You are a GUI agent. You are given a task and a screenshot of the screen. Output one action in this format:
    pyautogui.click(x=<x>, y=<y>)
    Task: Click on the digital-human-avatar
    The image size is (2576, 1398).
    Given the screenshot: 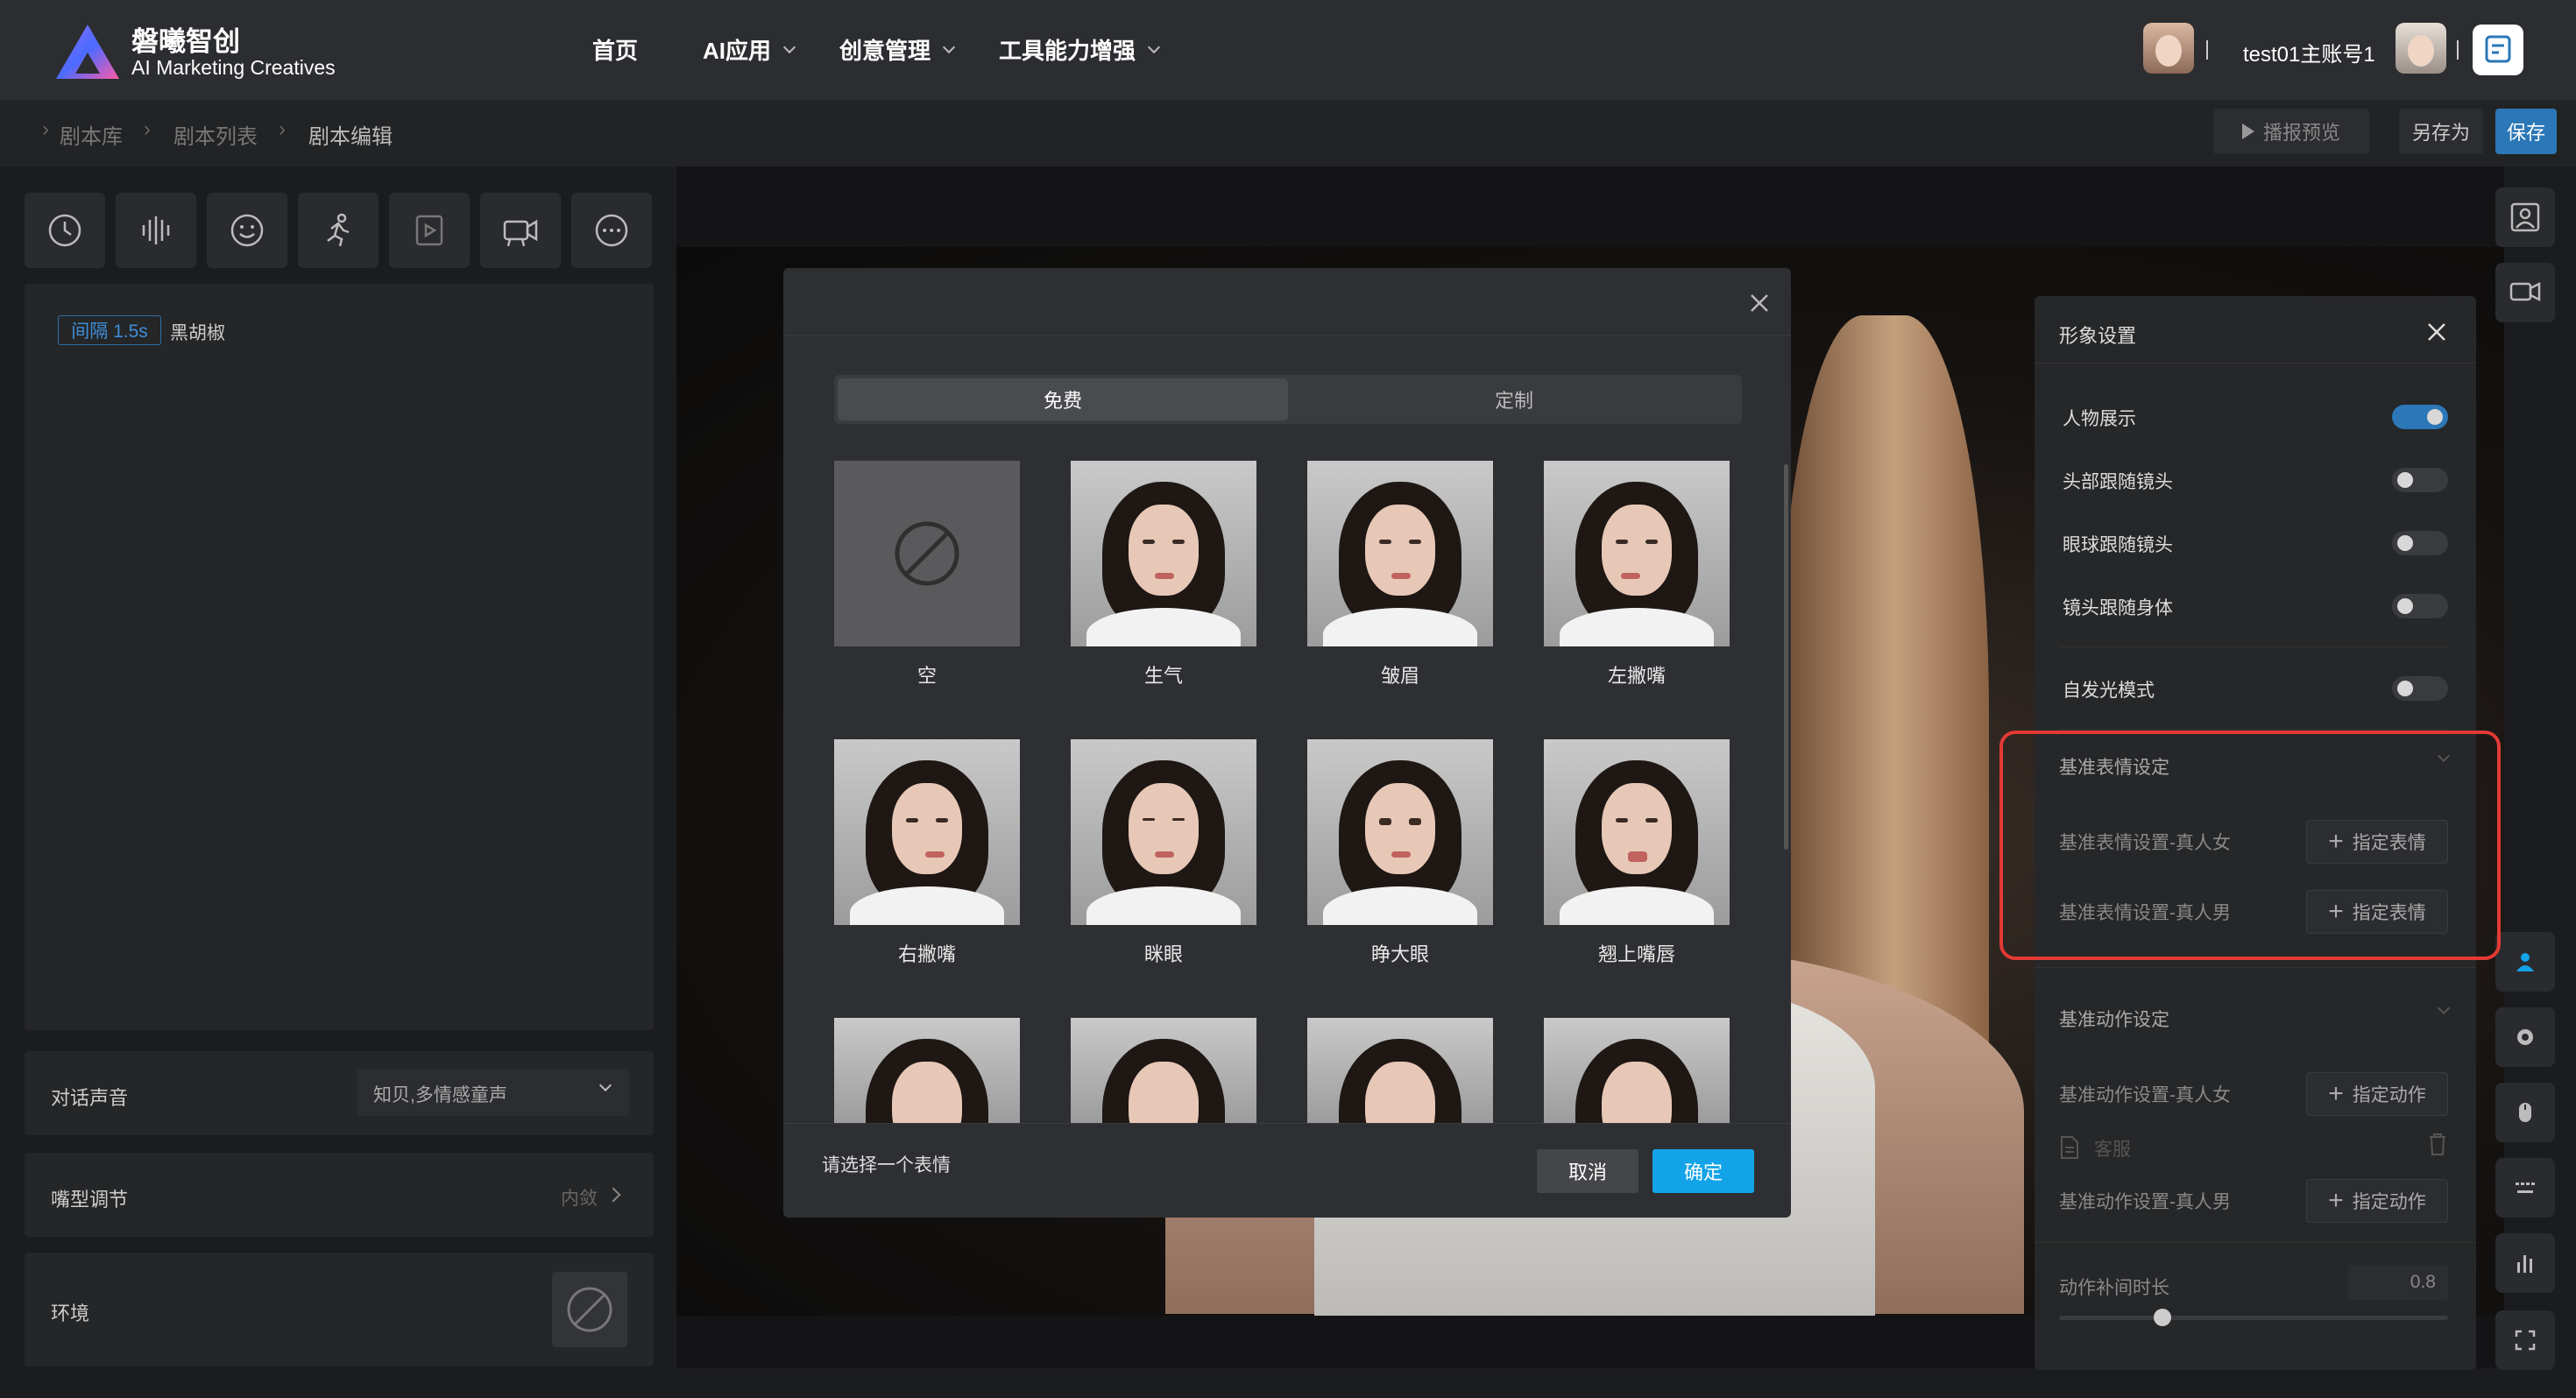 What is the action you would take?
    pyautogui.click(x=2168, y=48)
    